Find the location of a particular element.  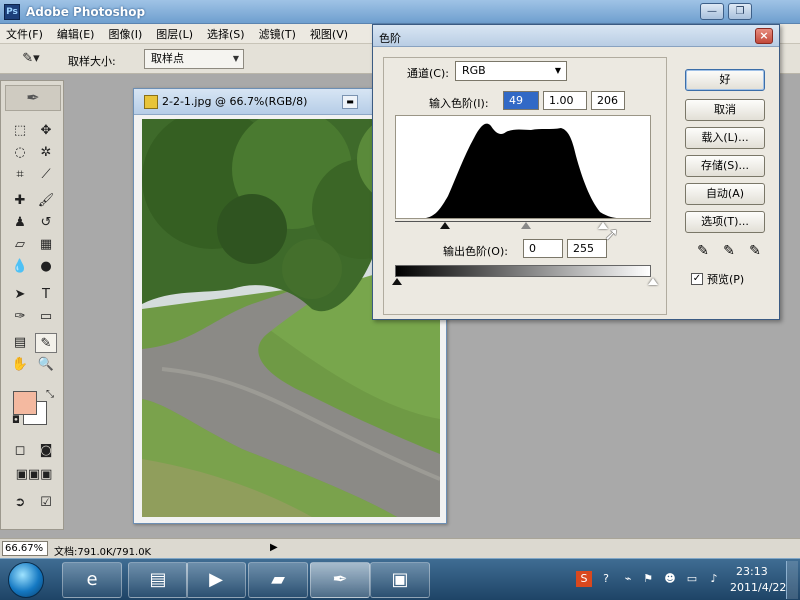

input-white-field: 206 is located at coordinates (608, 100).